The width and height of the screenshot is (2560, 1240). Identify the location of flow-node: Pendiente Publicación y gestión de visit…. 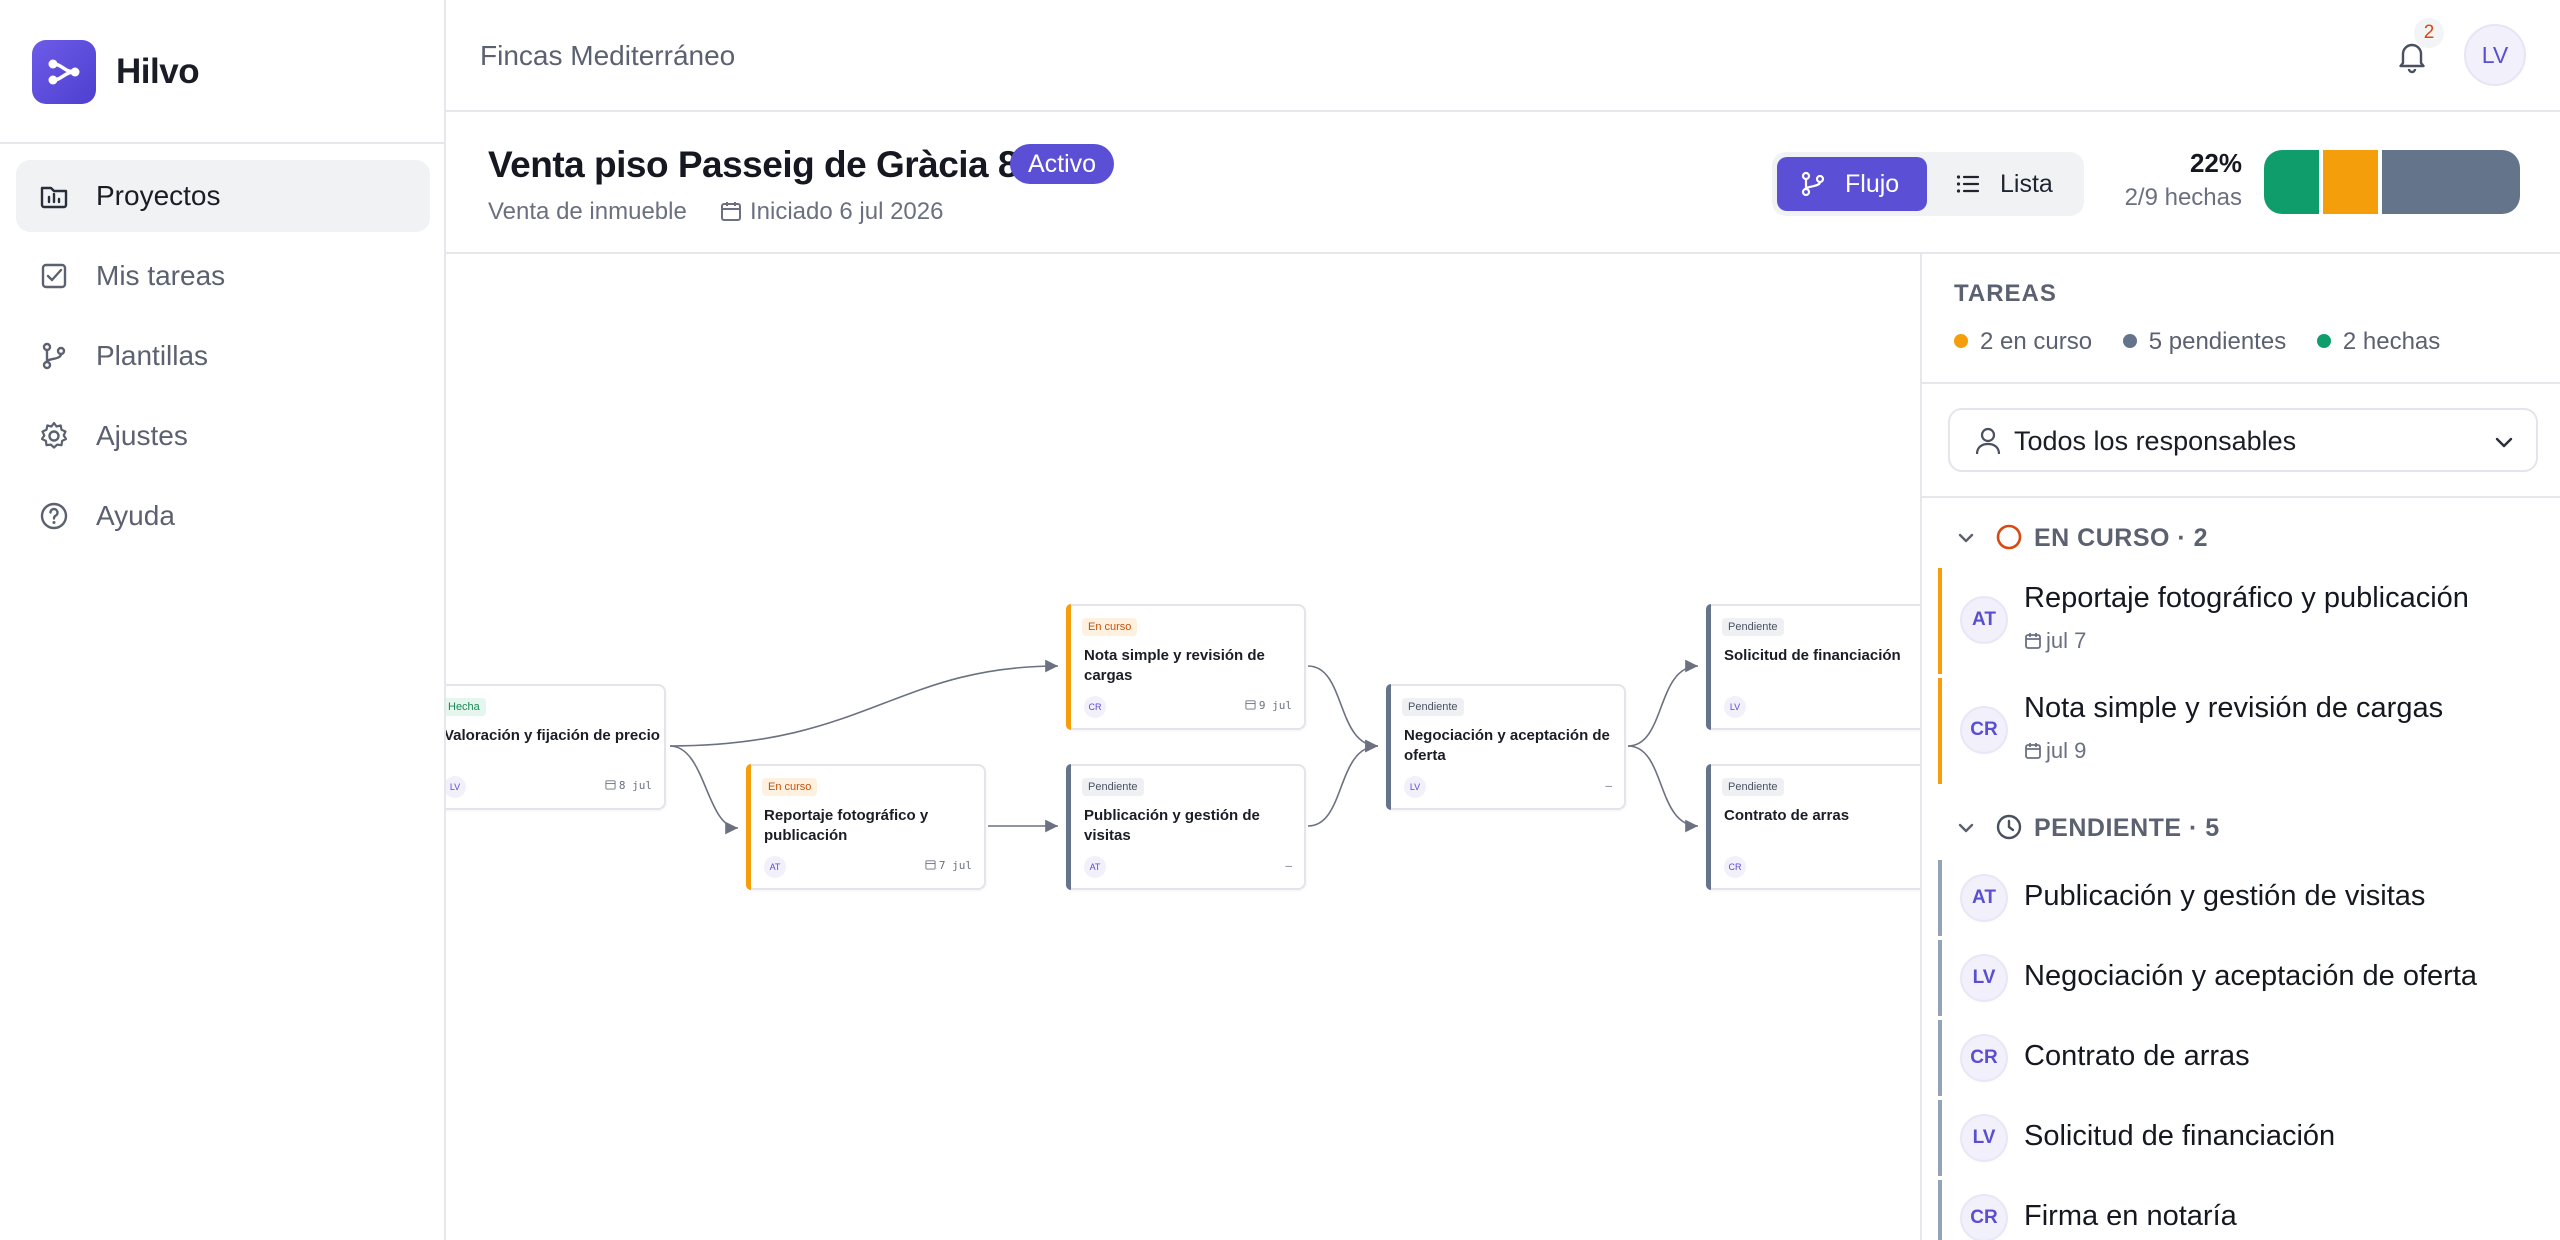
(1186, 827).